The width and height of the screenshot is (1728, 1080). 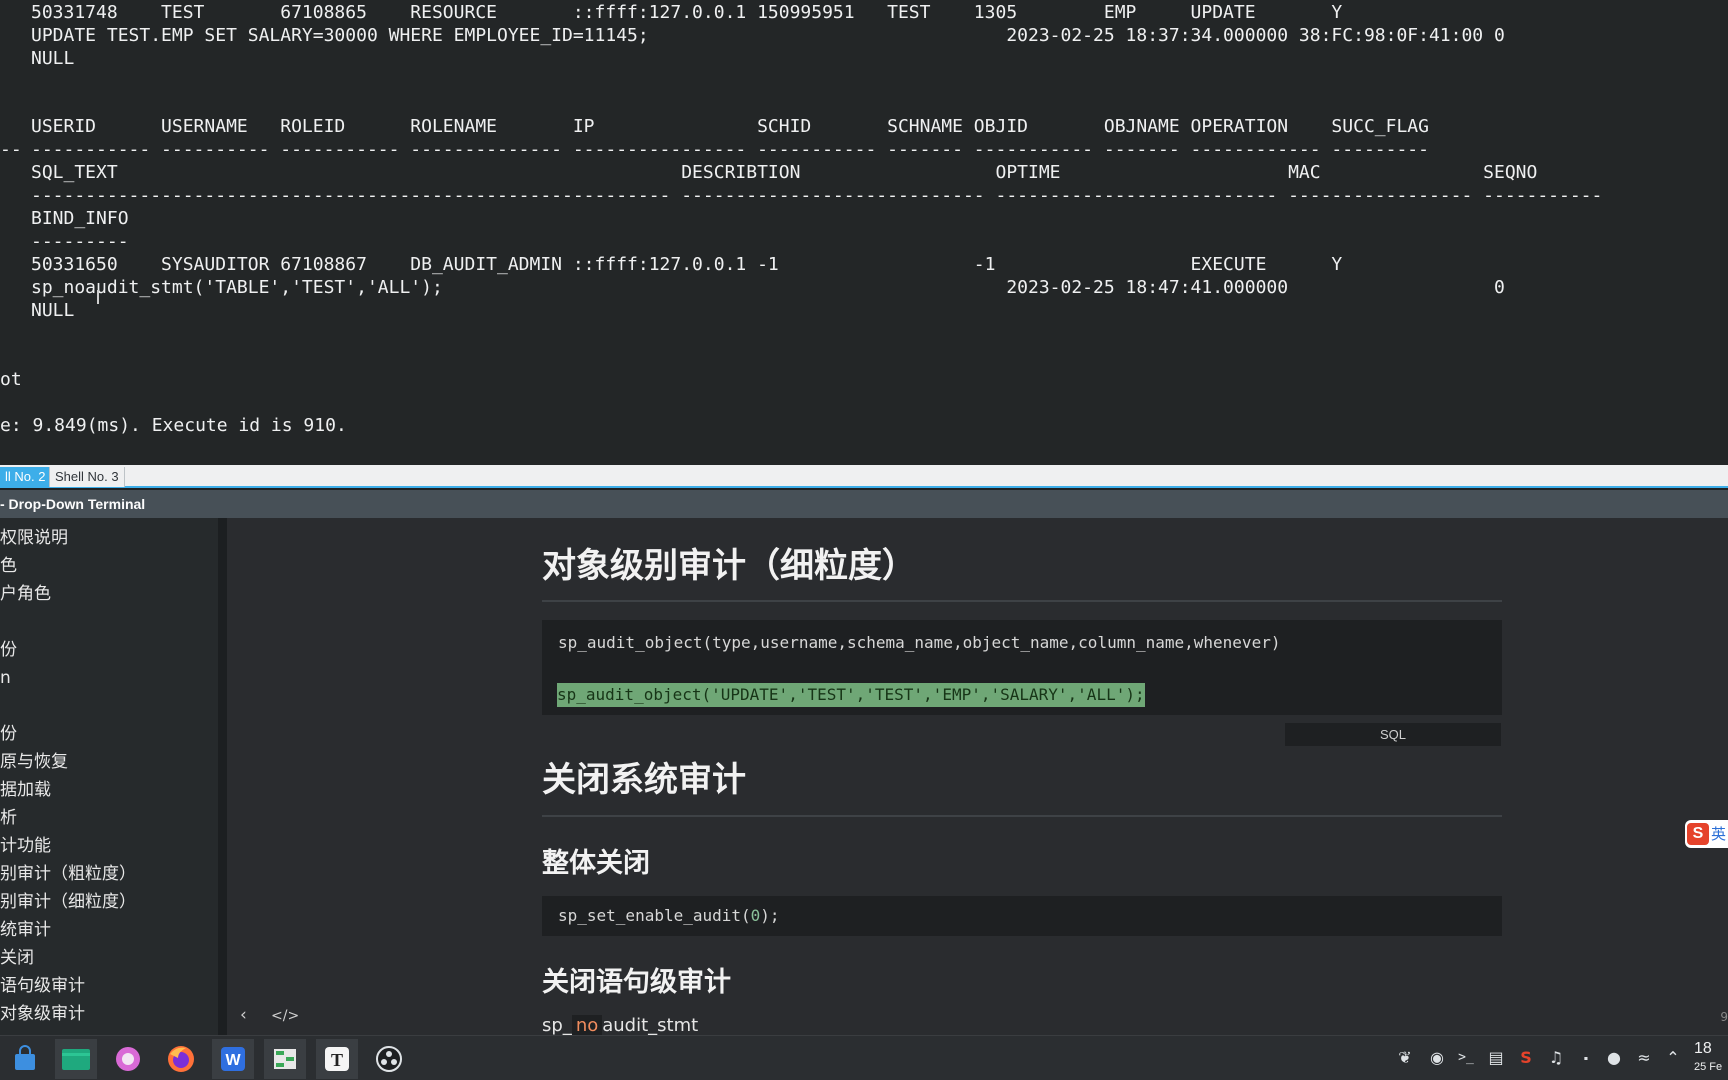 What do you see at coordinates (73, 504) in the screenshot?
I see `window-title: - Drop-Down Terminal` at bounding box center [73, 504].